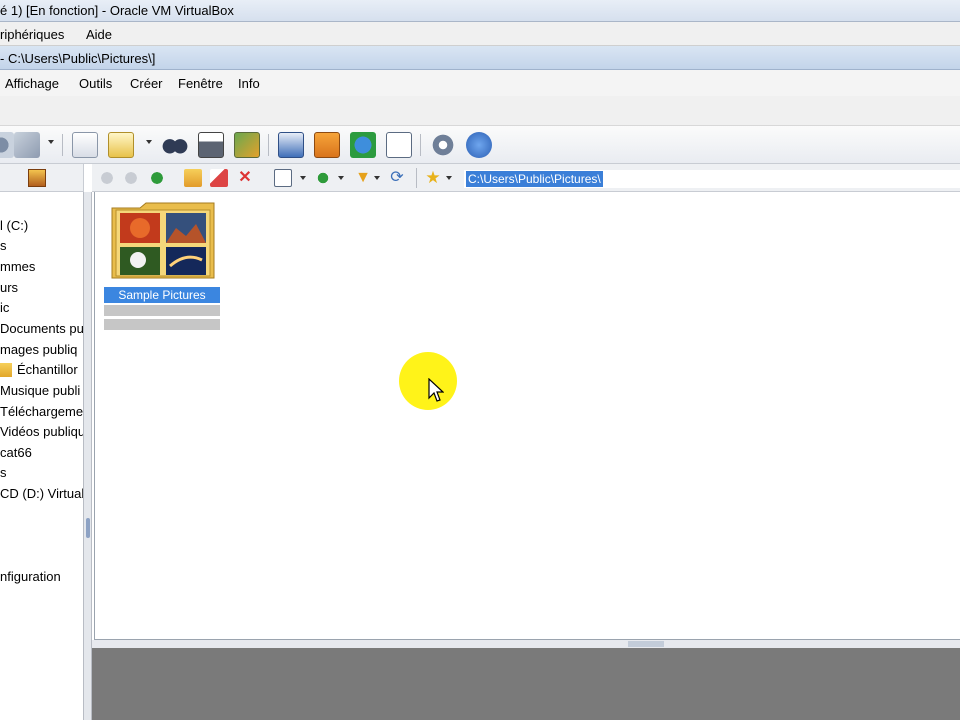  Describe the element at coordinates (16, 452) in the screenshot. I see `tree-item-cat66: cat66` at that location.